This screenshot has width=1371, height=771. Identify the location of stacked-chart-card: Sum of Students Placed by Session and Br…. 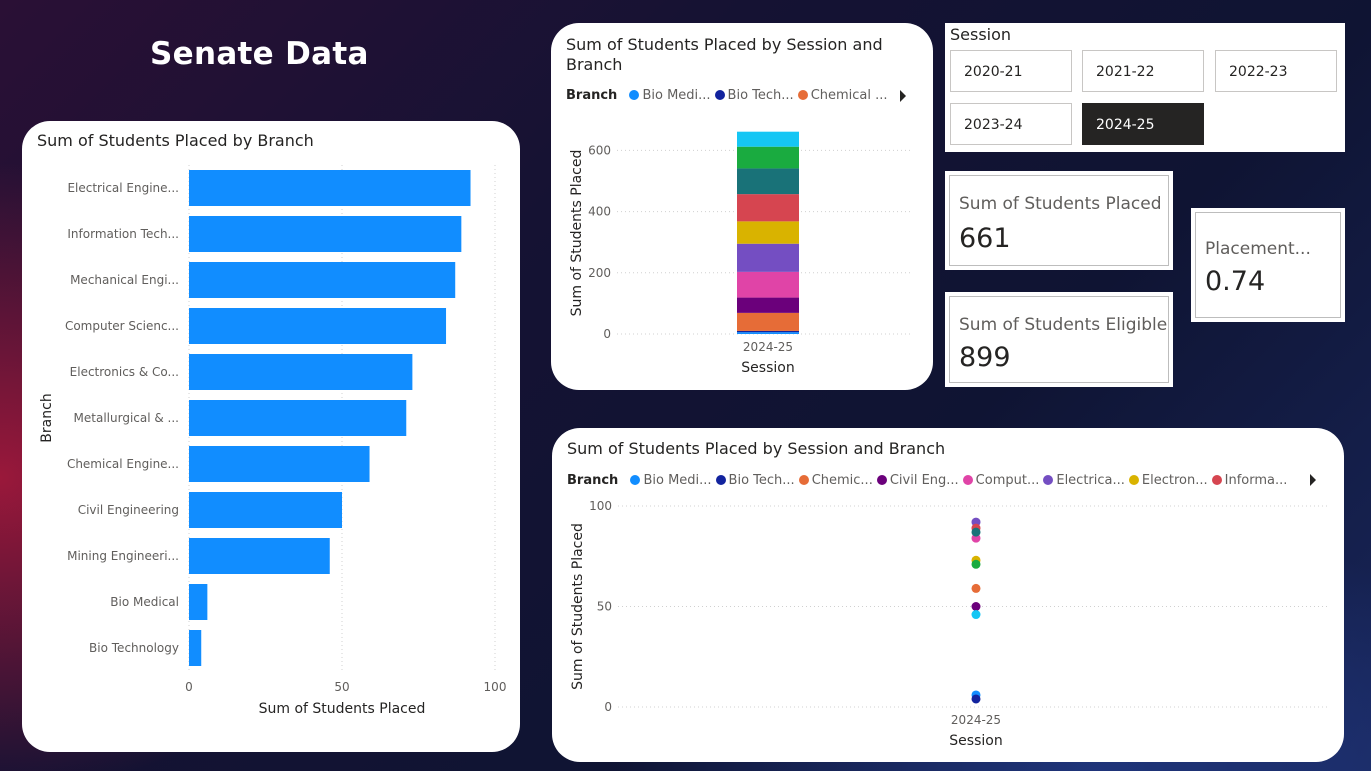
(742, 206).